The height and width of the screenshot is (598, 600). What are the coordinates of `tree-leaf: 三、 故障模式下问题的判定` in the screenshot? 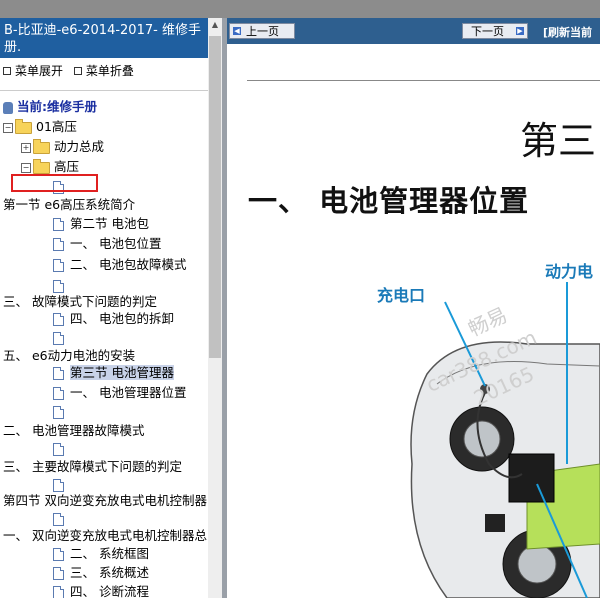 It's located at (80, 302).